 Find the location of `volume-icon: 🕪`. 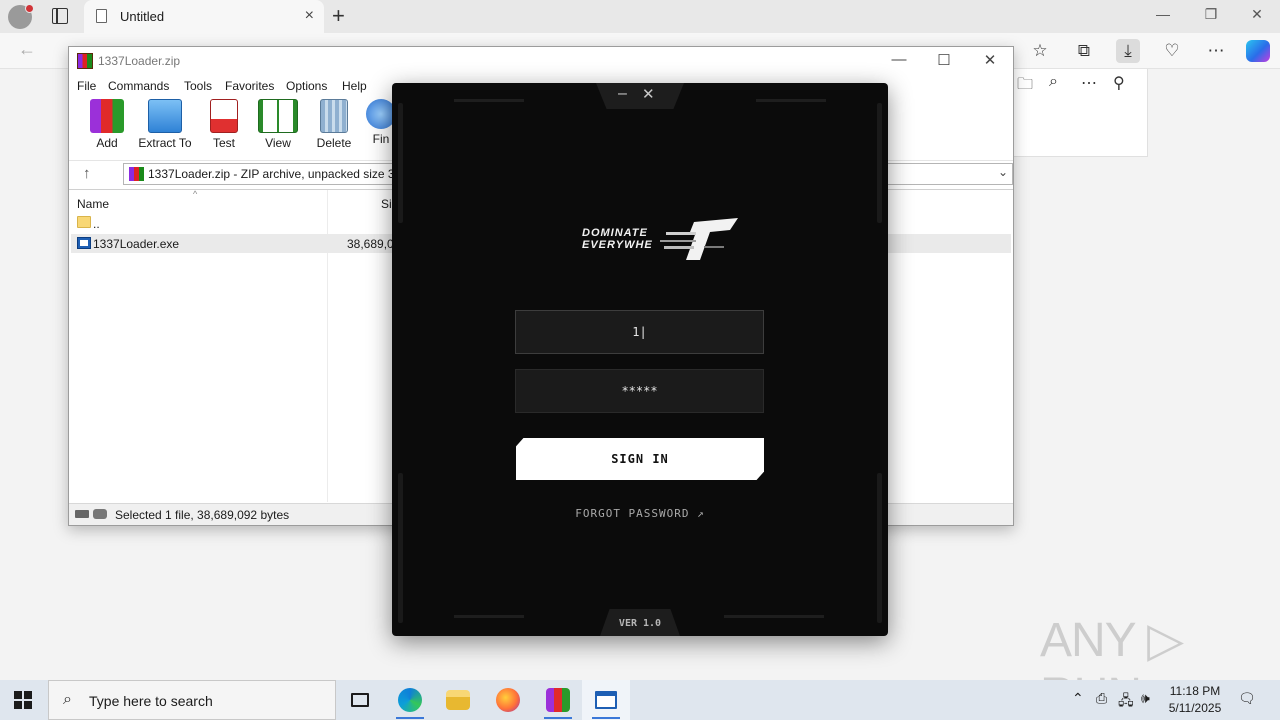

volume-icon: 🕪 is located at coordinates (1145, 698).